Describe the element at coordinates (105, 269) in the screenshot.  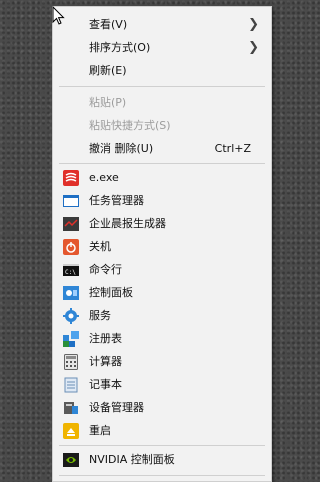
I see `menu-item-cmd-label: 命令行` at that location.